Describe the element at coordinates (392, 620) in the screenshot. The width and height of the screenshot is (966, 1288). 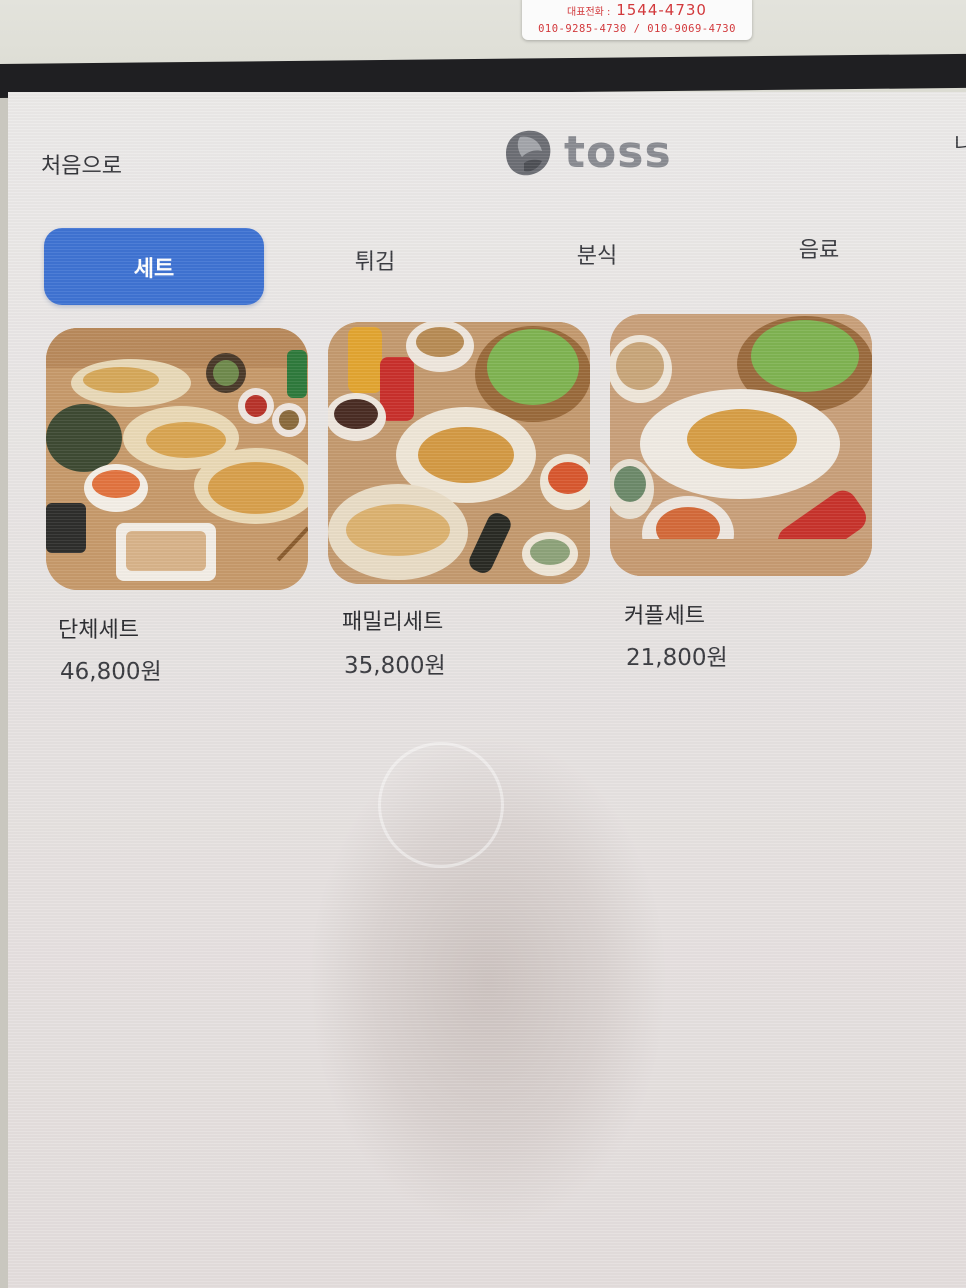
I see `family-set-name: 패밀리세트` at that location.